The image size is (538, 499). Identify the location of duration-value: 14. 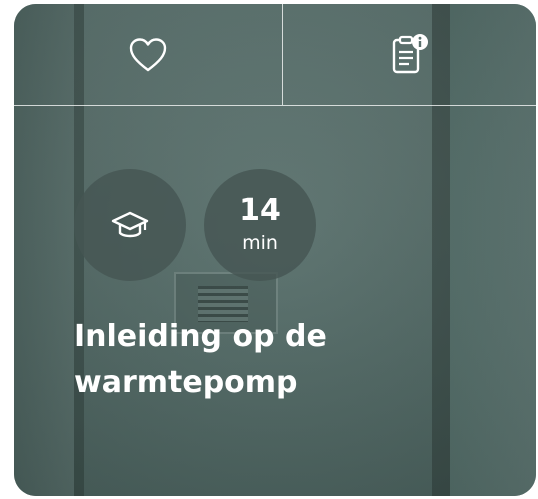
(260, 210).